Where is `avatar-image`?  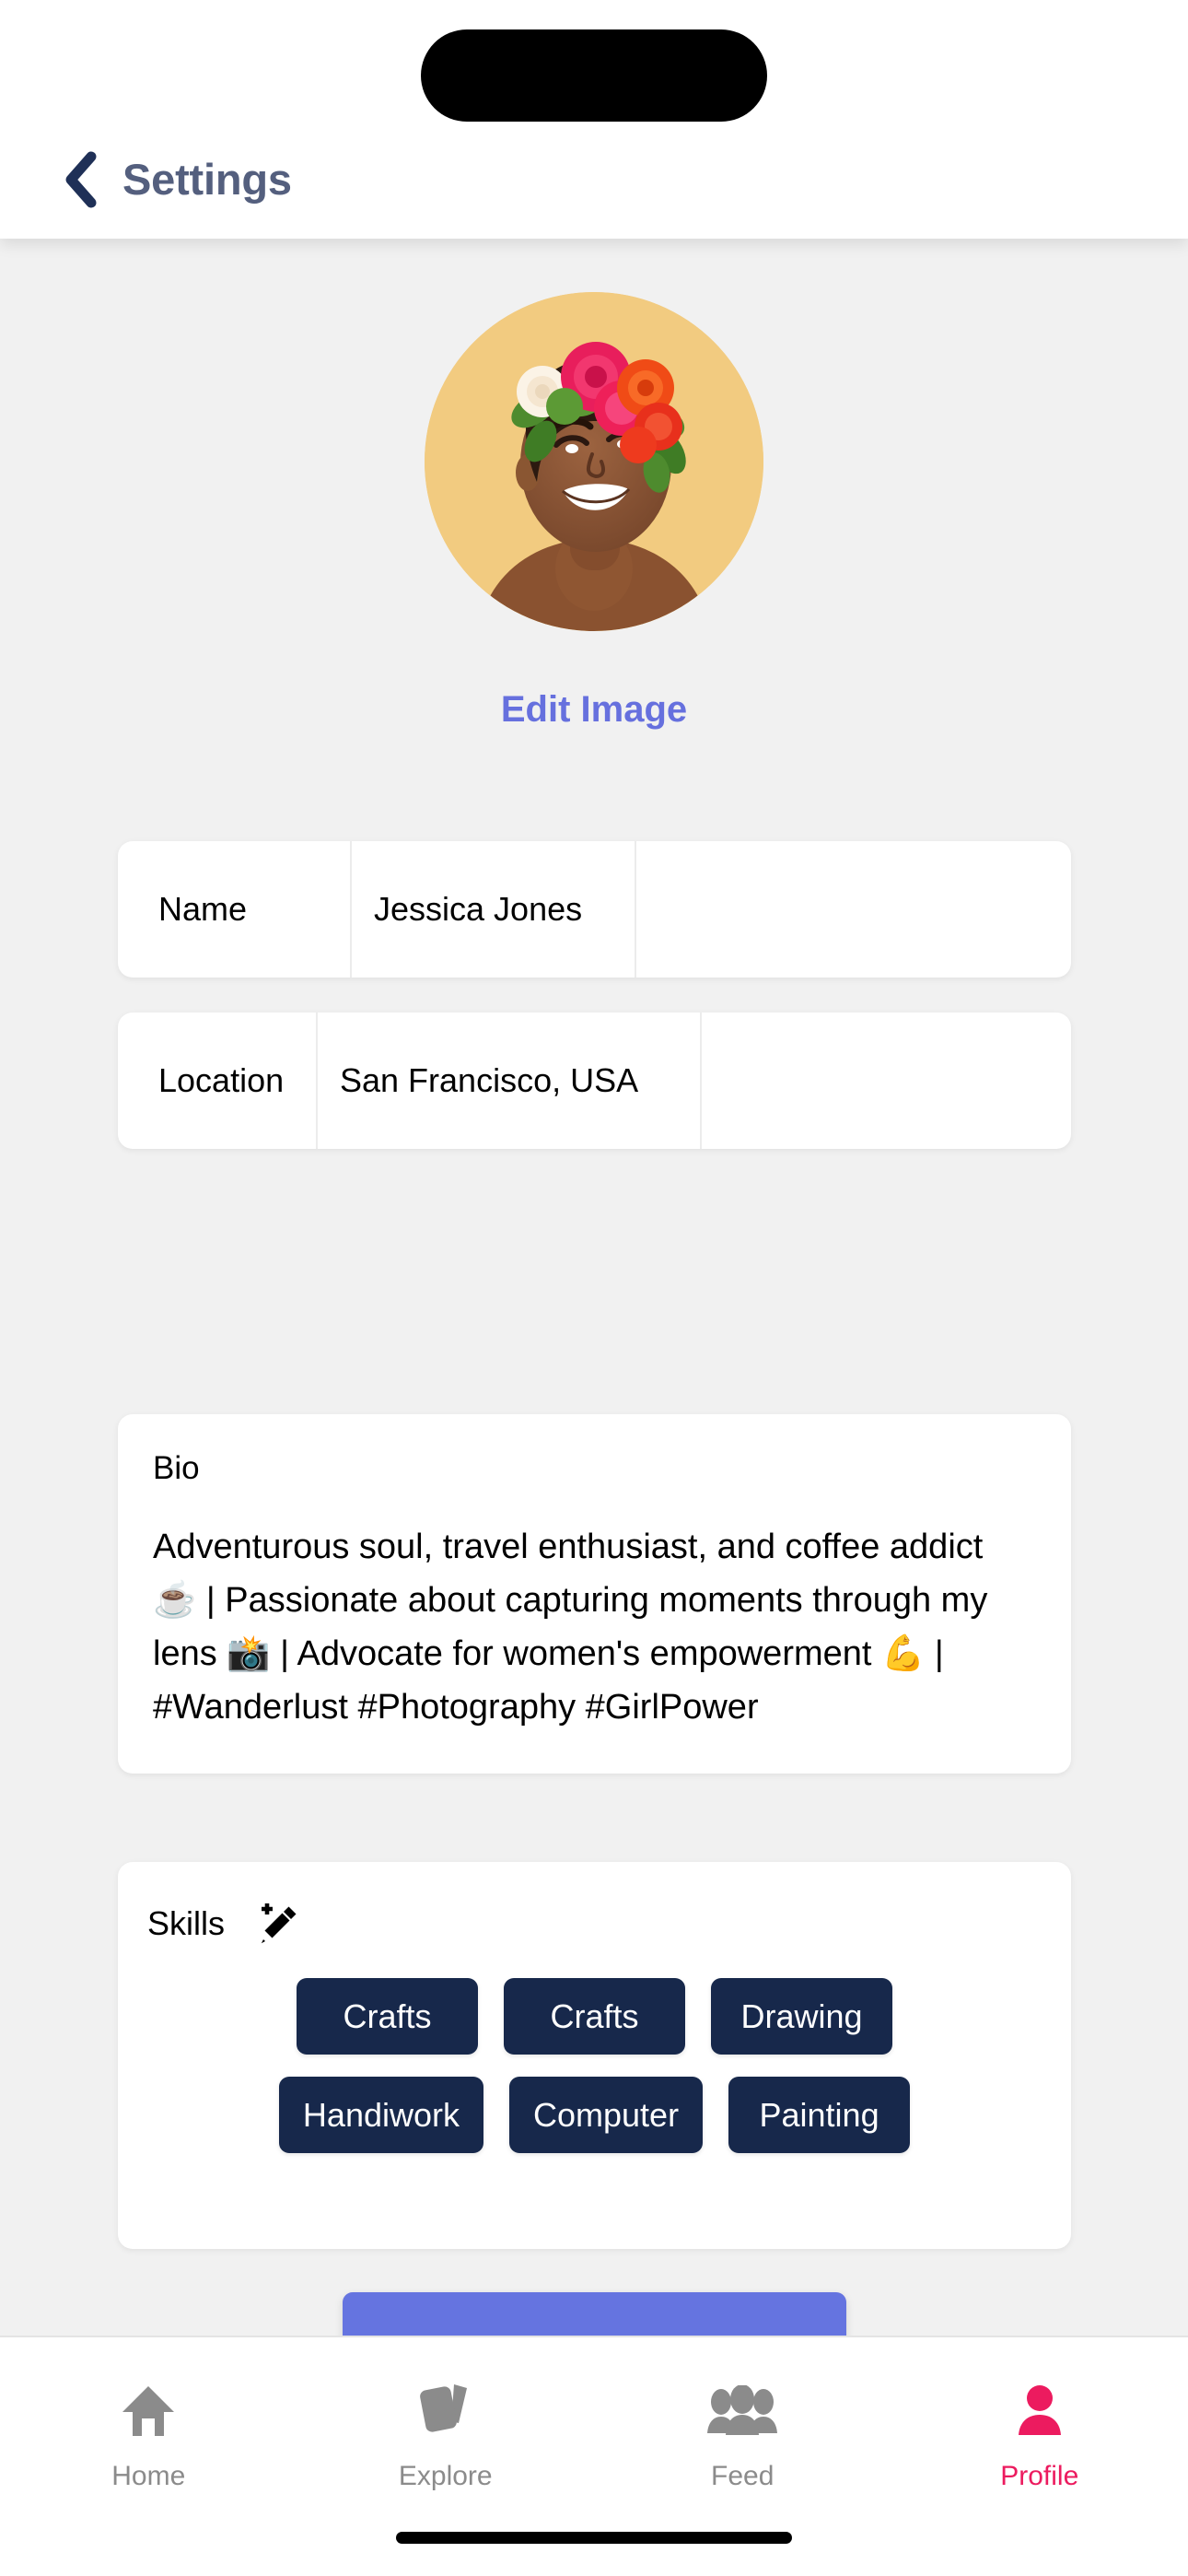 avatar-image is located at coordinates (594, 461).